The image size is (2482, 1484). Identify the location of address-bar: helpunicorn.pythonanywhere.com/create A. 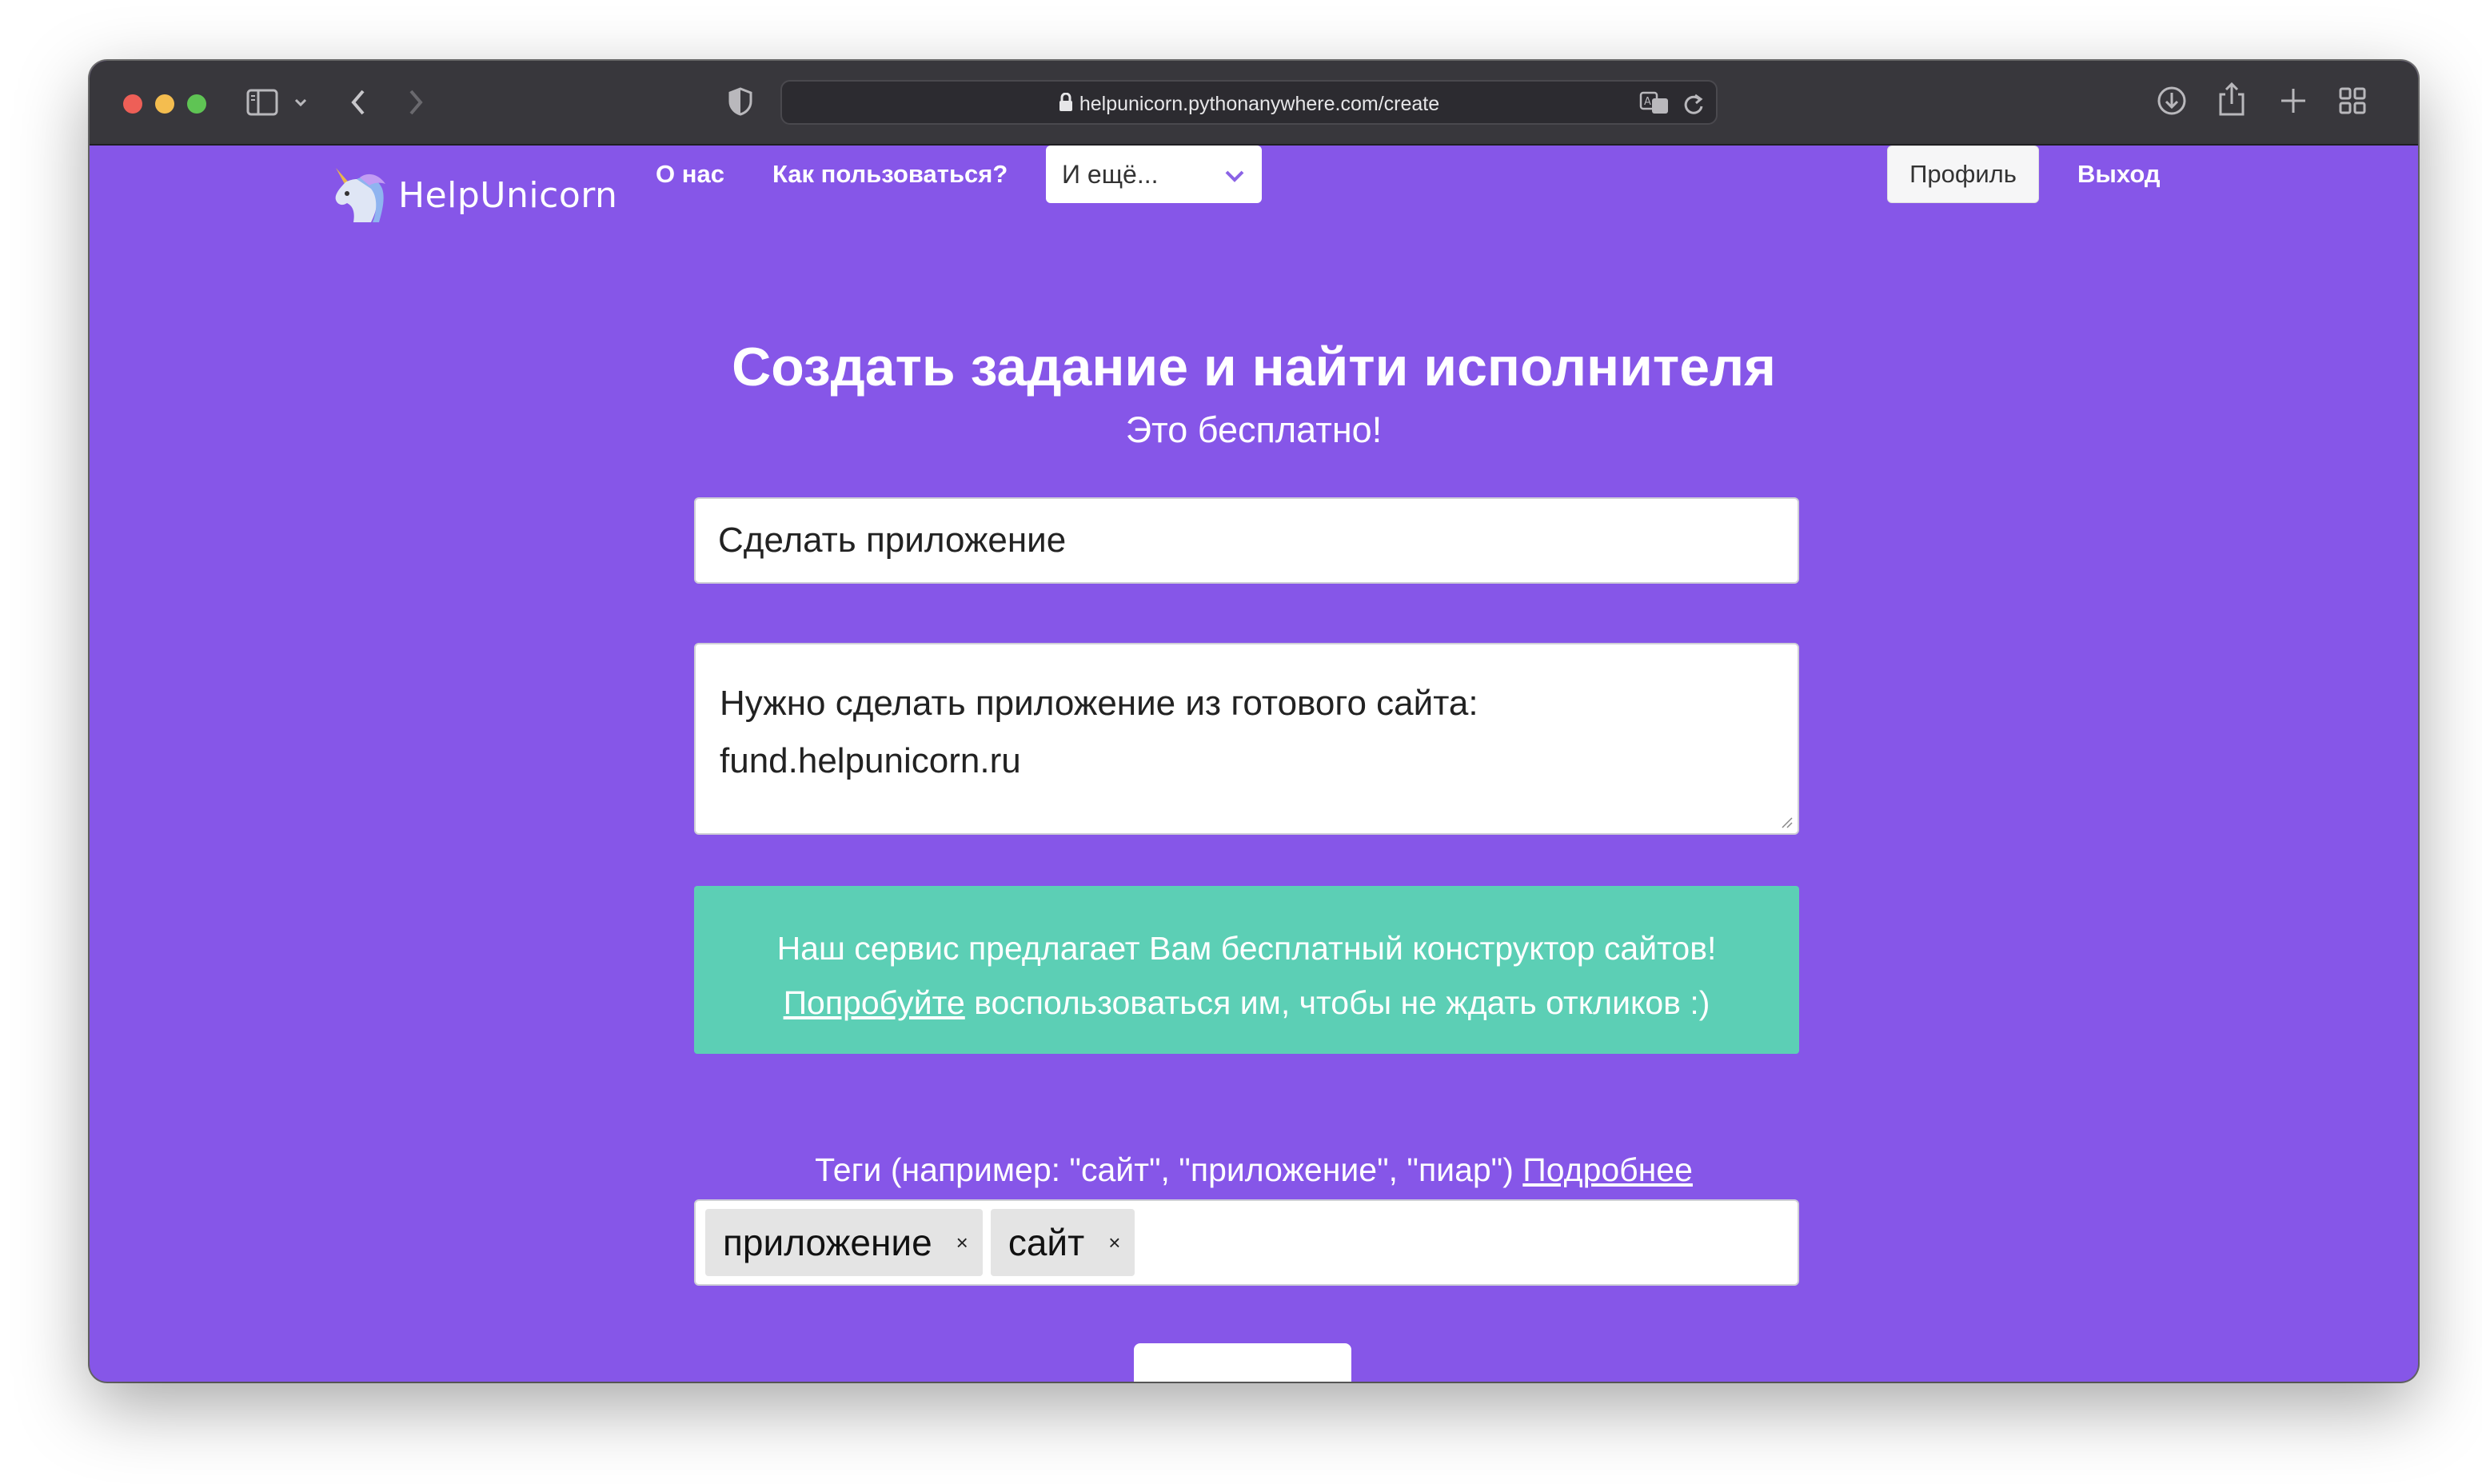
(1249, 102).